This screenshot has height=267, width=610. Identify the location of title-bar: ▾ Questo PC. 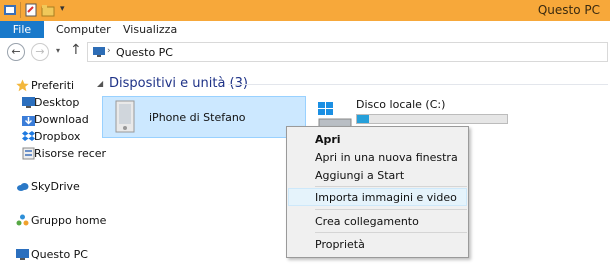
(305, 10).